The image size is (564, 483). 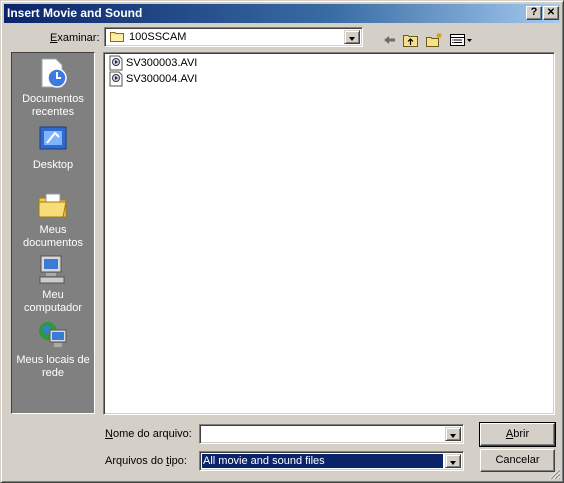 What do you see at coordinates (54, 73) in the screenshot?
I see `recent-documents-icon` at bounding box center [54, 73].